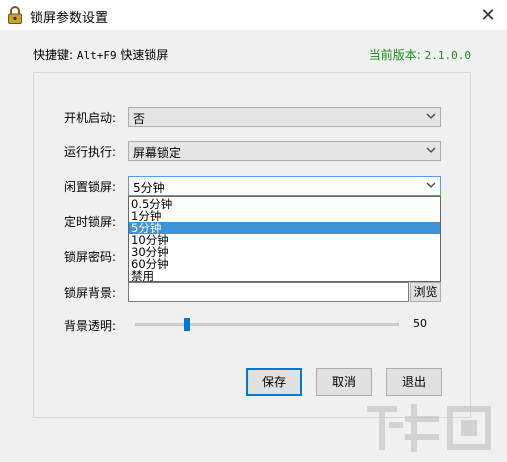  What do you see at coordinates (284, 151) in the screenshot?
I see `run-action-select: 屏幕锁定` at bounding box center [284, 151].